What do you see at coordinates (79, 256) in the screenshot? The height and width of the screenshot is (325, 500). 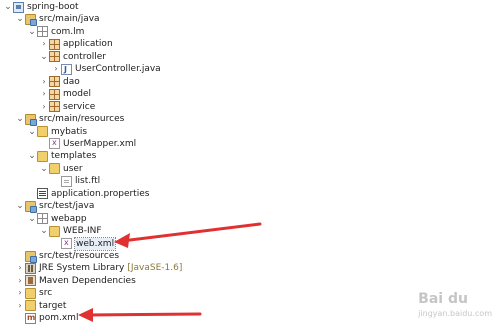 I see `tree-item-label: src/test/resources` at bounding box center [79, 256].